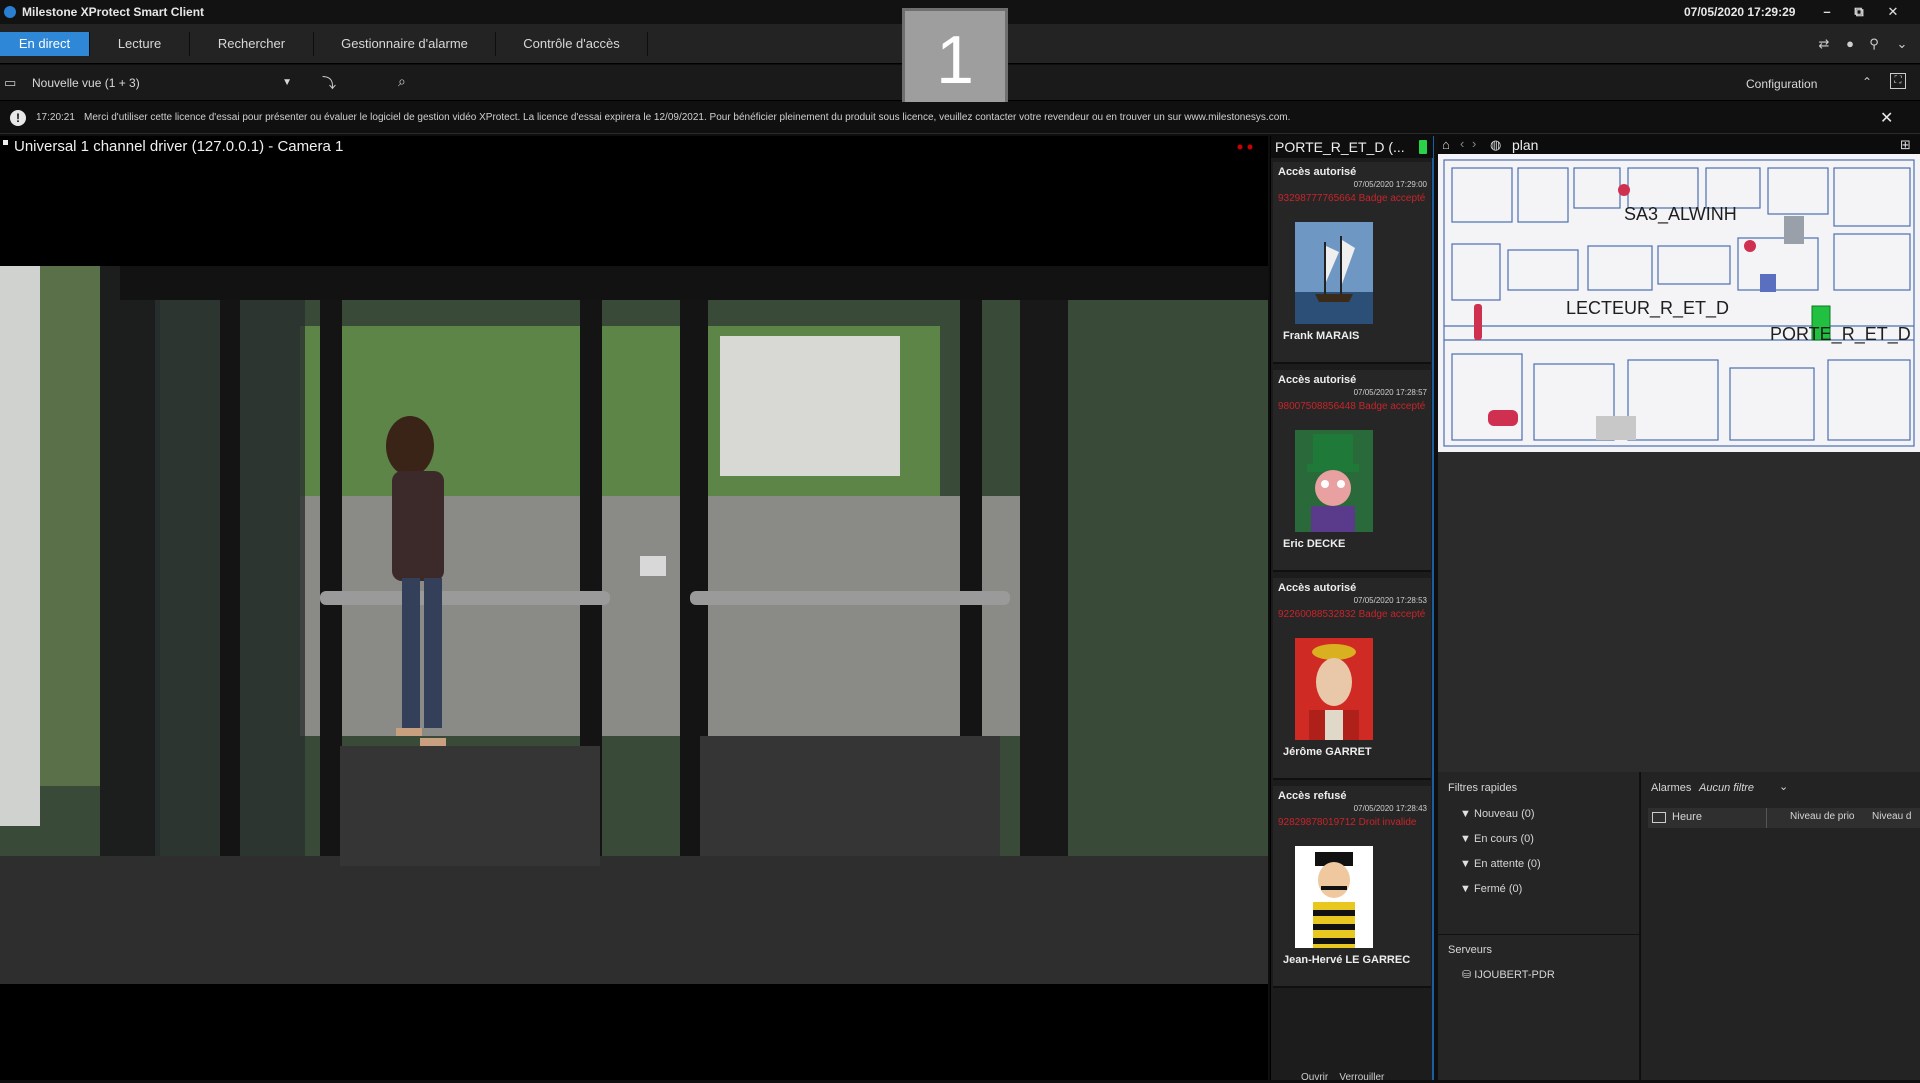 The height and width of the screenshot is (1083, 1920). I want to click on quick-filters-heading: Filtres rapides, so click(1483, 788).